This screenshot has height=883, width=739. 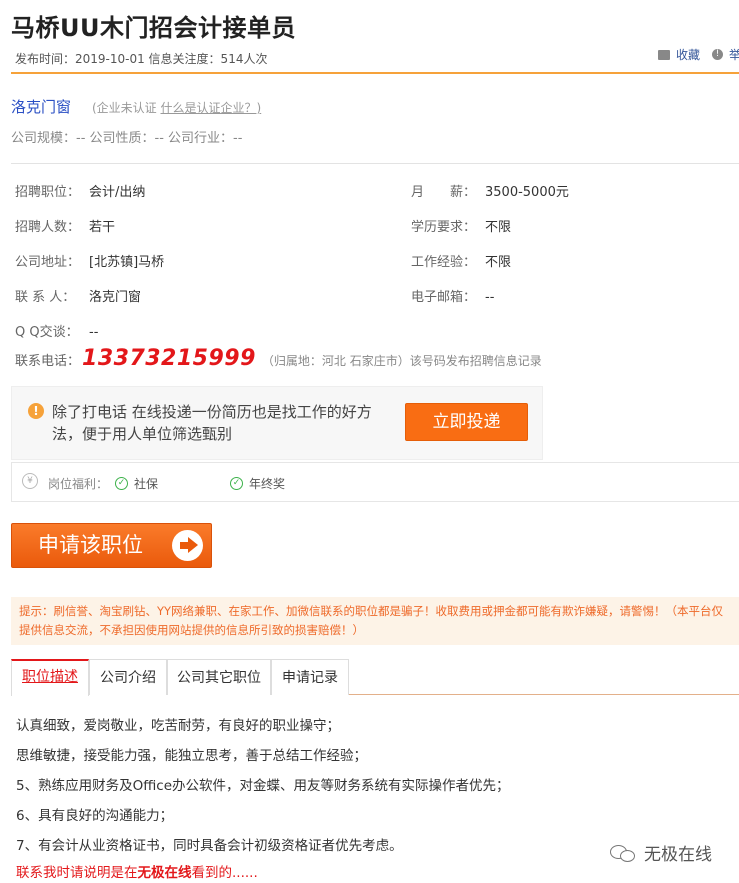 What do you see at coordinates (48, 192) in the screenshot?
I see `field-label: 招聘职位：` at bounding box center [48, 192].